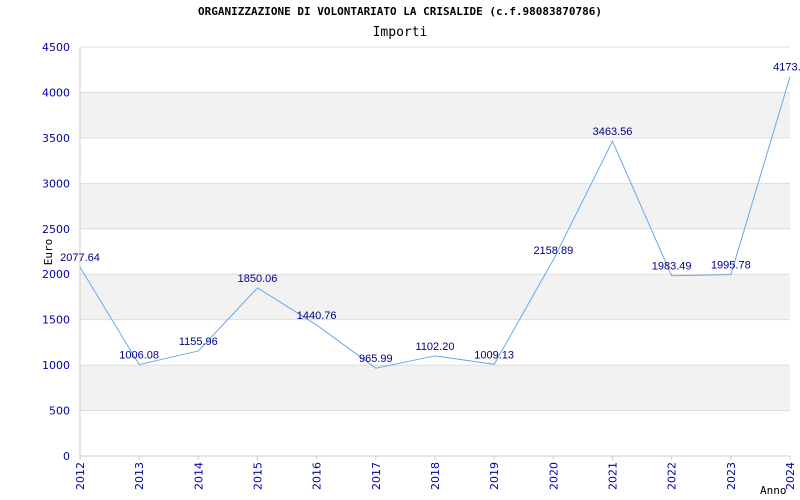 The width and height of the screenshot is (800, 500). What do you see at coordinates (553, 251) in the screenshot?
I see `data-label: 2158.89` at bounding box center [553, 251].